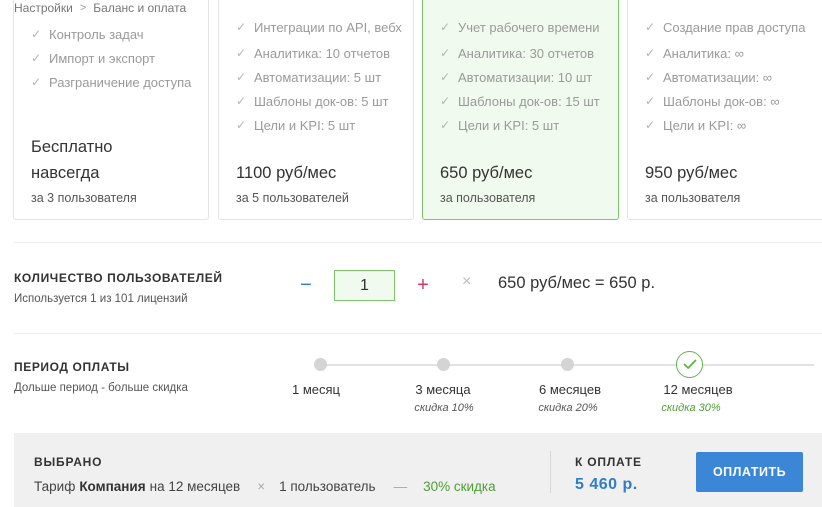 This screenshot has height=507, width=822. What do you see at coordinates (313, 53) in the screenshot?
I see `plan-feature: ✓ Аналитика: 10 отчетов` at bounding box center [313, 53].